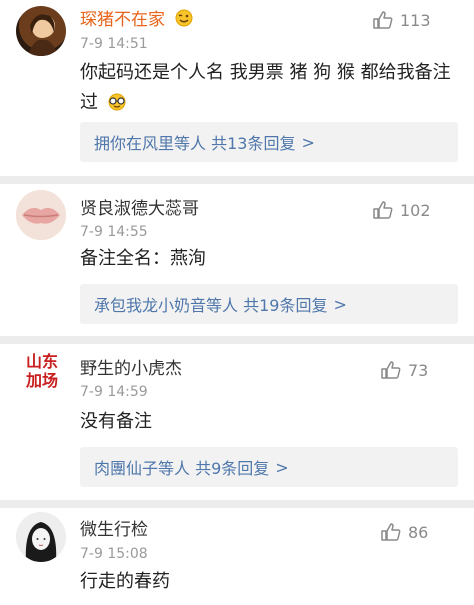  Describe the element at coordinates (415, 210) in the screenshot. I see `like-count: 102` at that location.